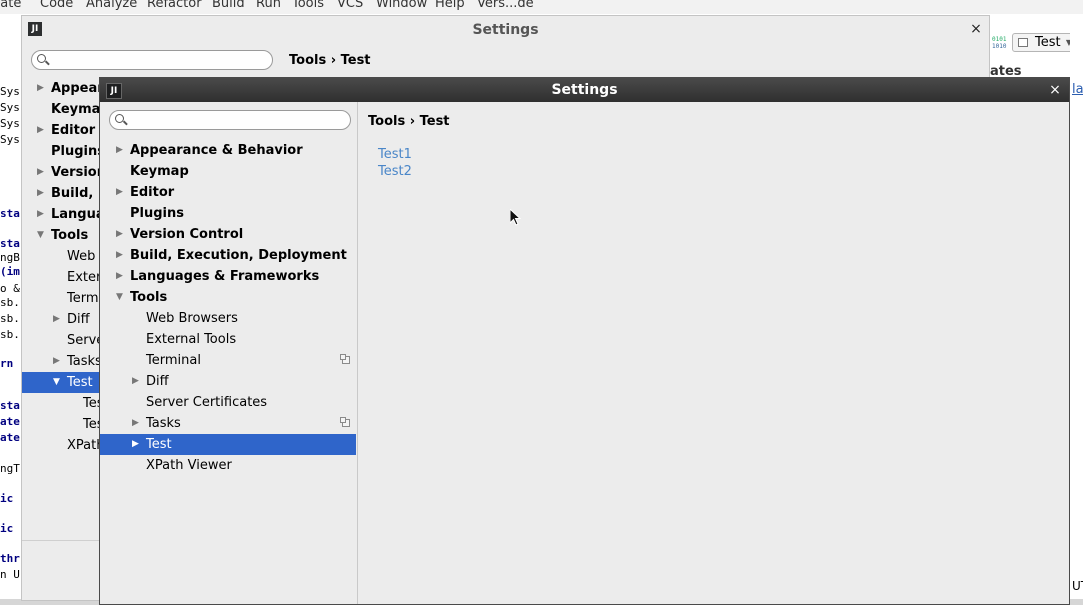 This screenshot has width=1083, height=605. I want to click on code-line: n U, so click(10, 574).